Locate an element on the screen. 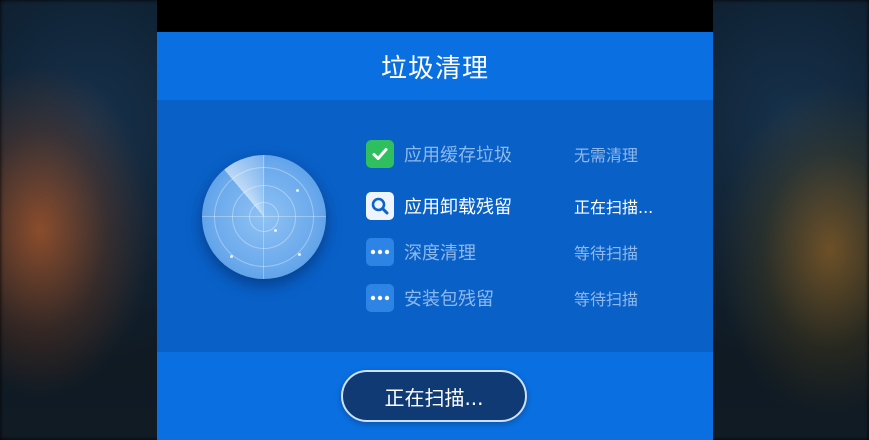  scan-item-label: 深度清理 is located at coordinates (440, 253).